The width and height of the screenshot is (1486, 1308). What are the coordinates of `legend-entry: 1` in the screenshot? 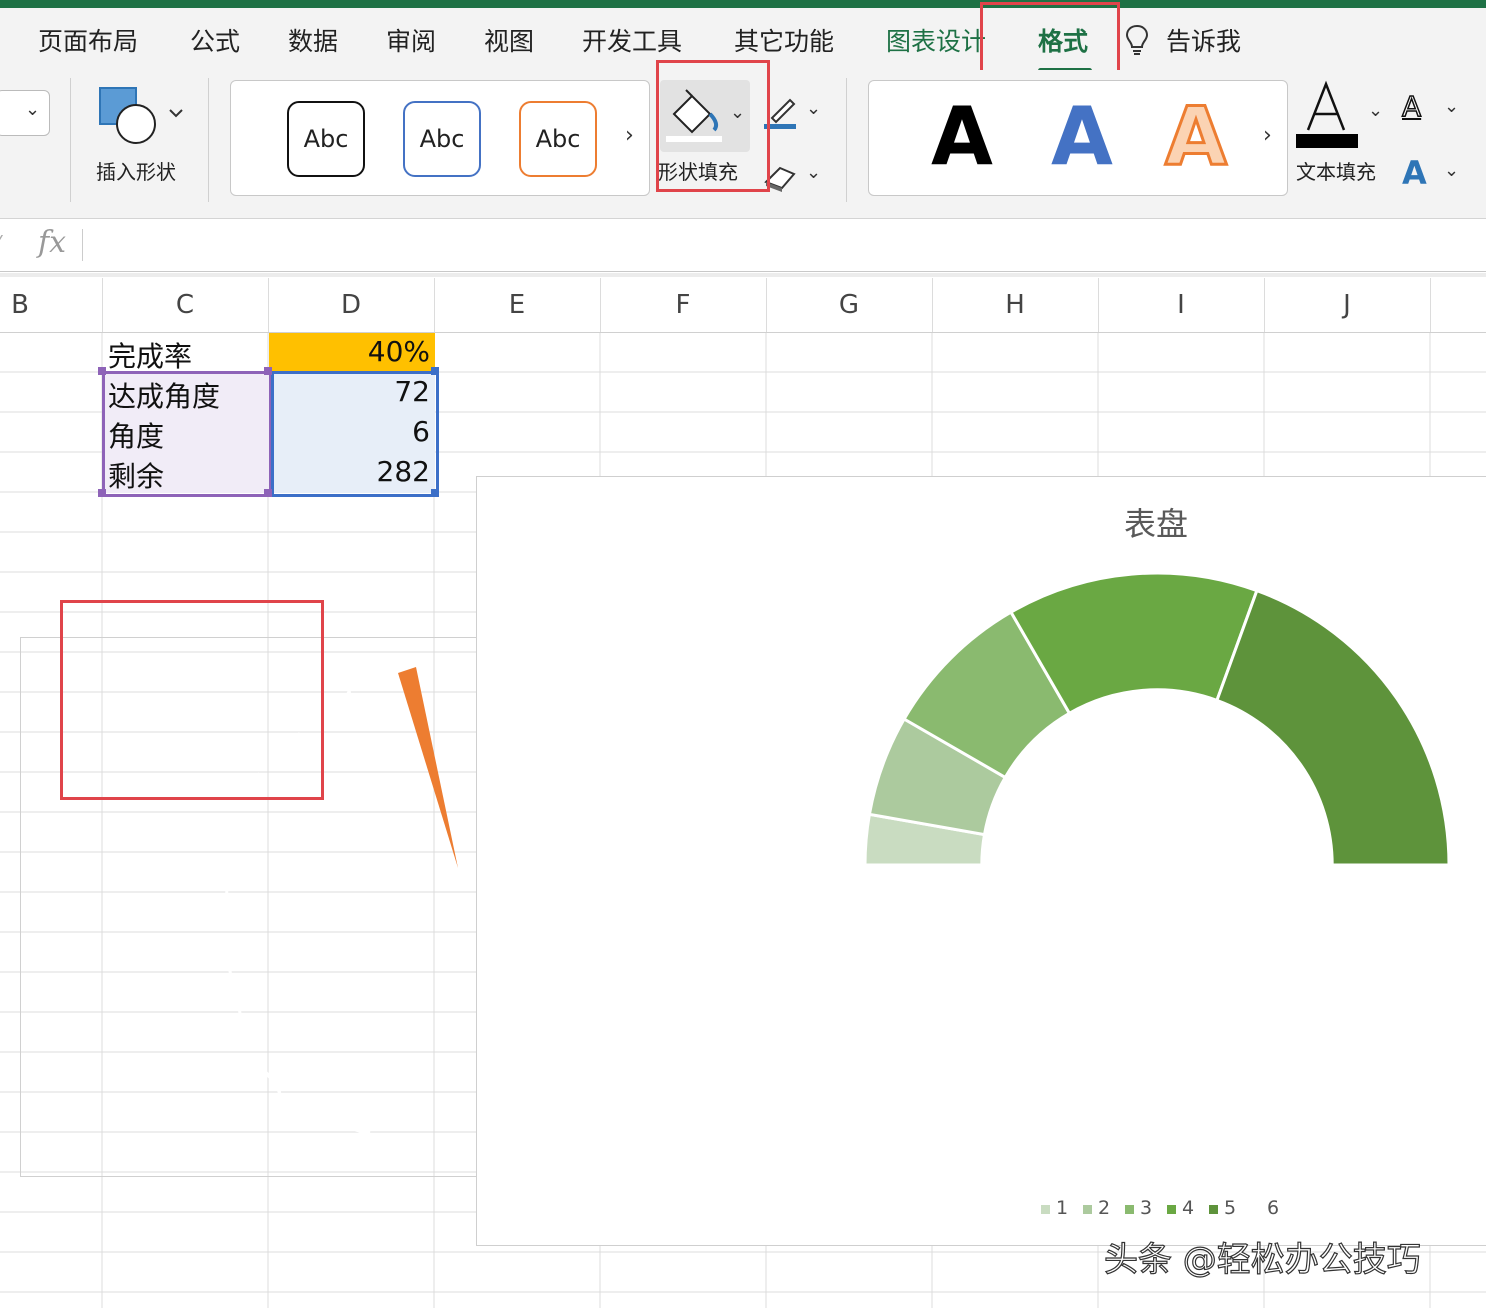 It's located at (1054, 1208).